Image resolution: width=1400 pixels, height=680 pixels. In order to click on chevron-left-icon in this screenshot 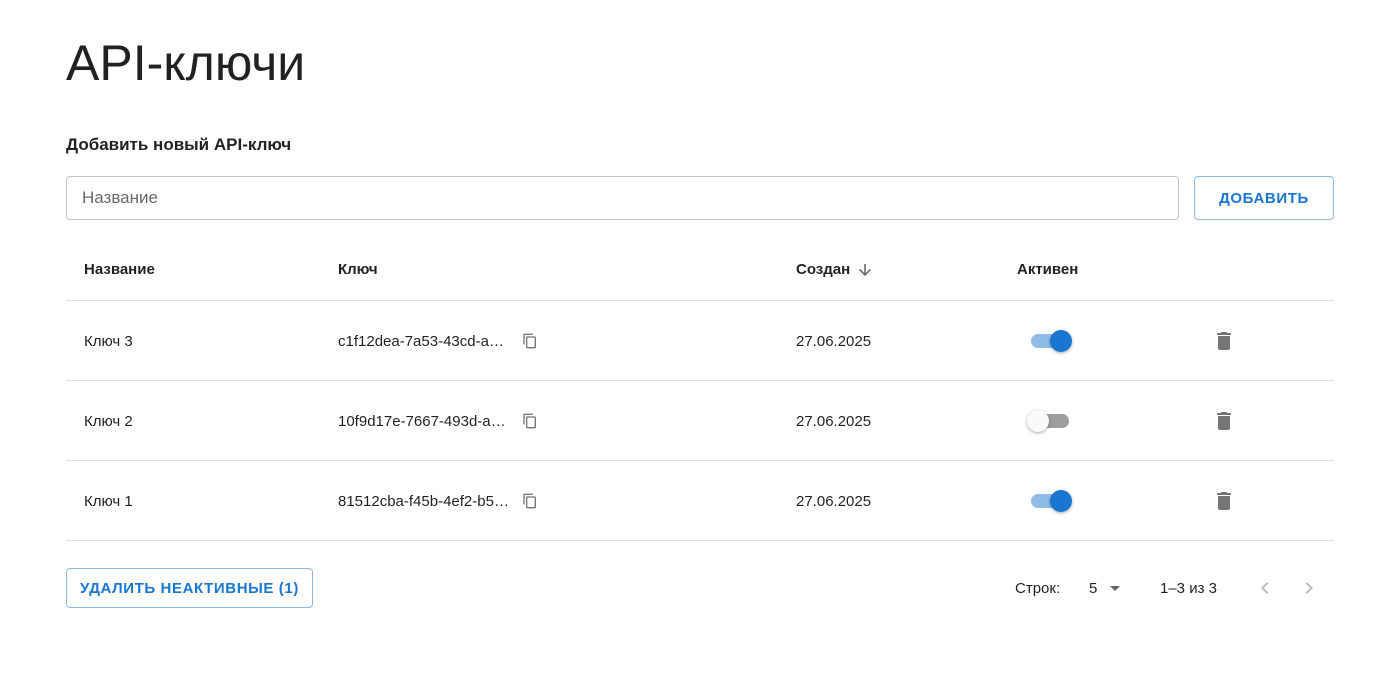, I will do `click(1265, 588)`.